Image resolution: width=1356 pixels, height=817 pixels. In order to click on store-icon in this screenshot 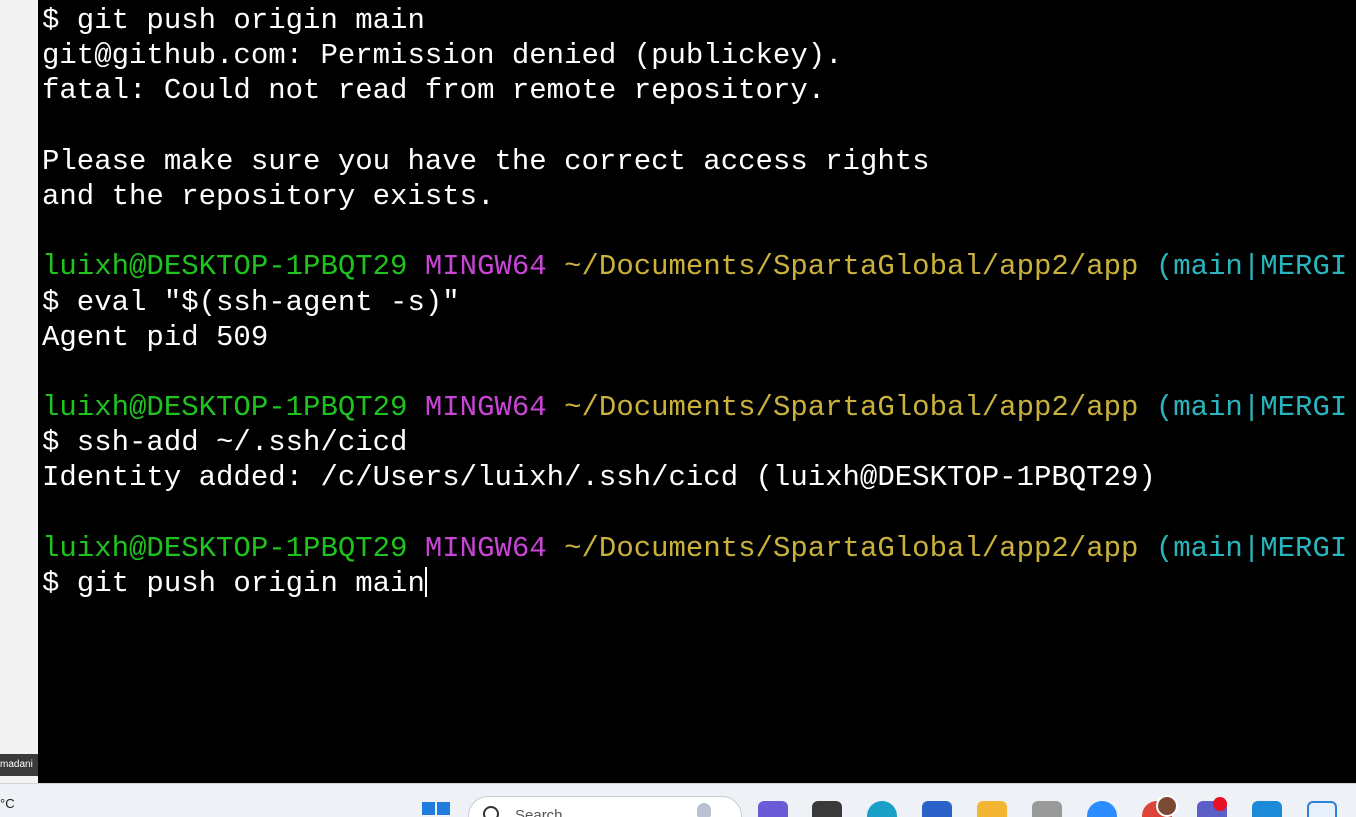, I will do `click(937, 809)`.